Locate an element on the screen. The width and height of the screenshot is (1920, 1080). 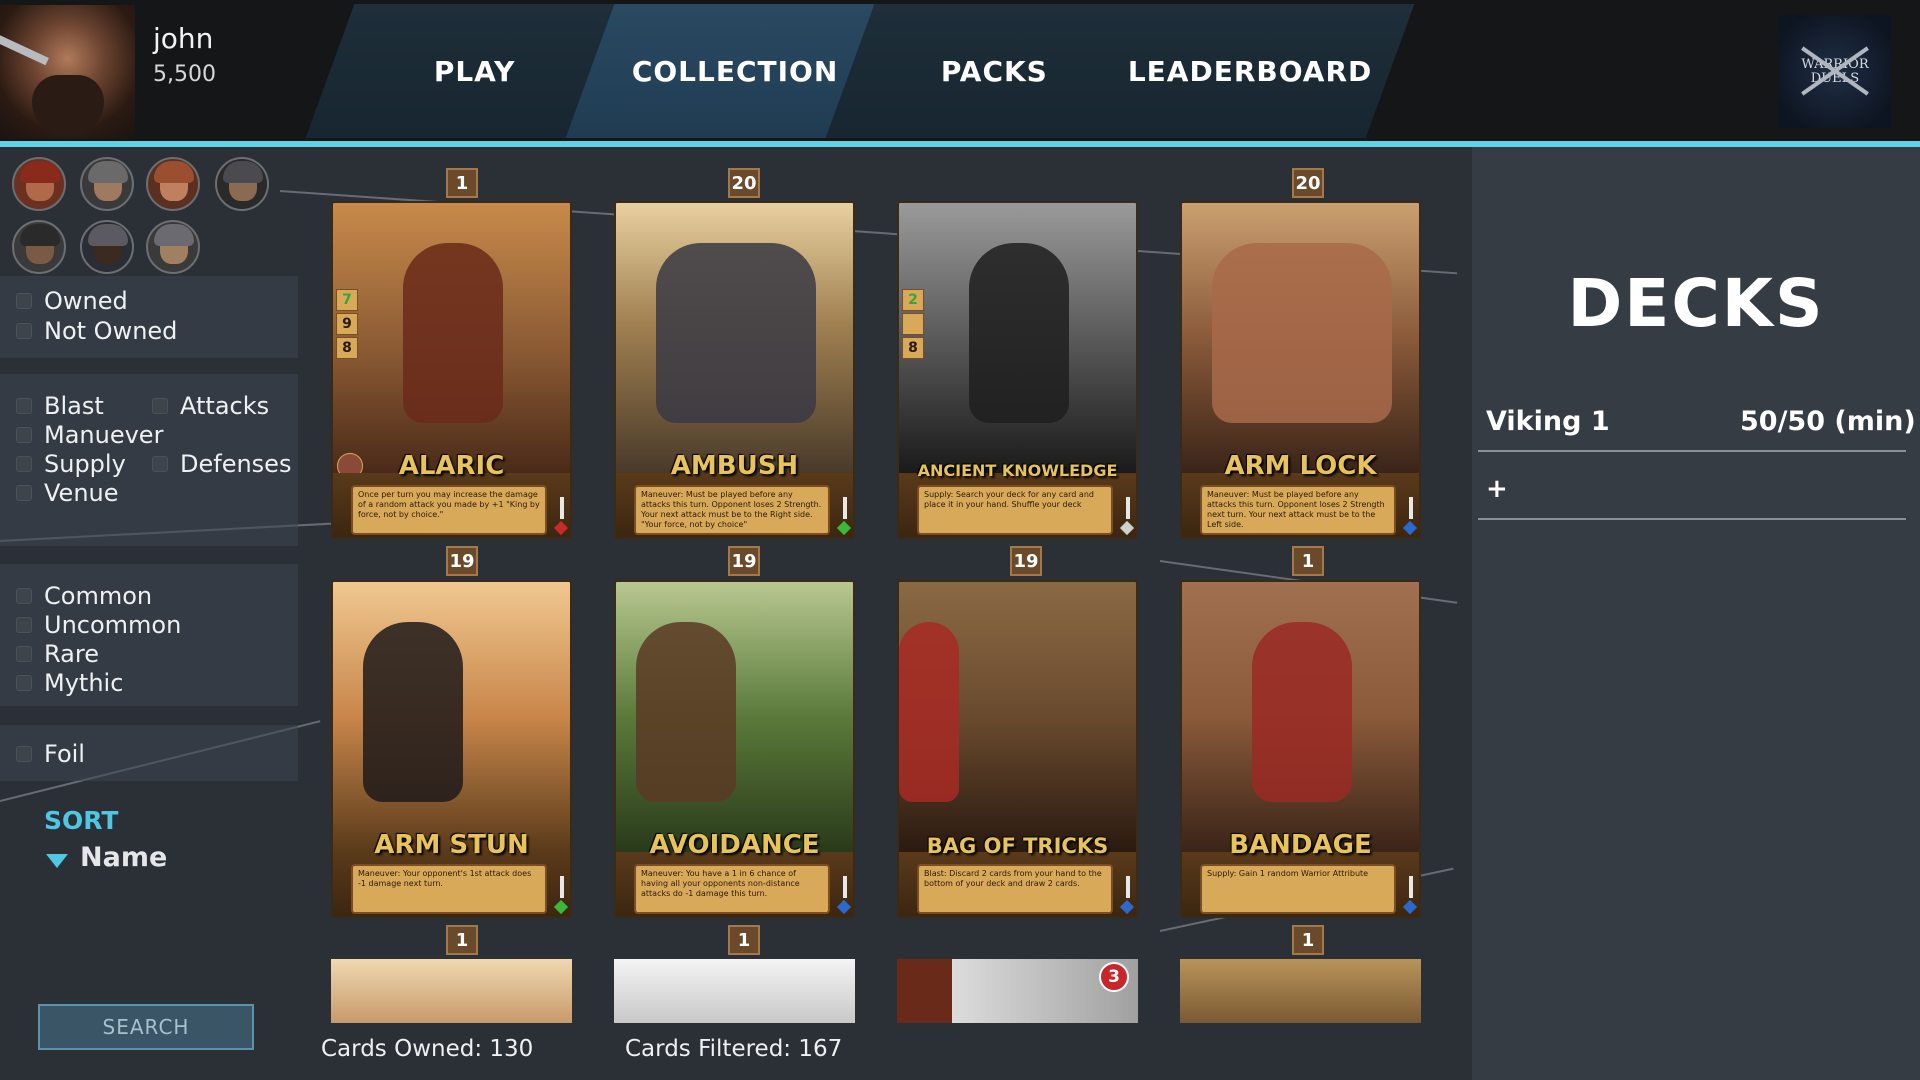
filter-blast: Blast is located at coordinates (60, 406).